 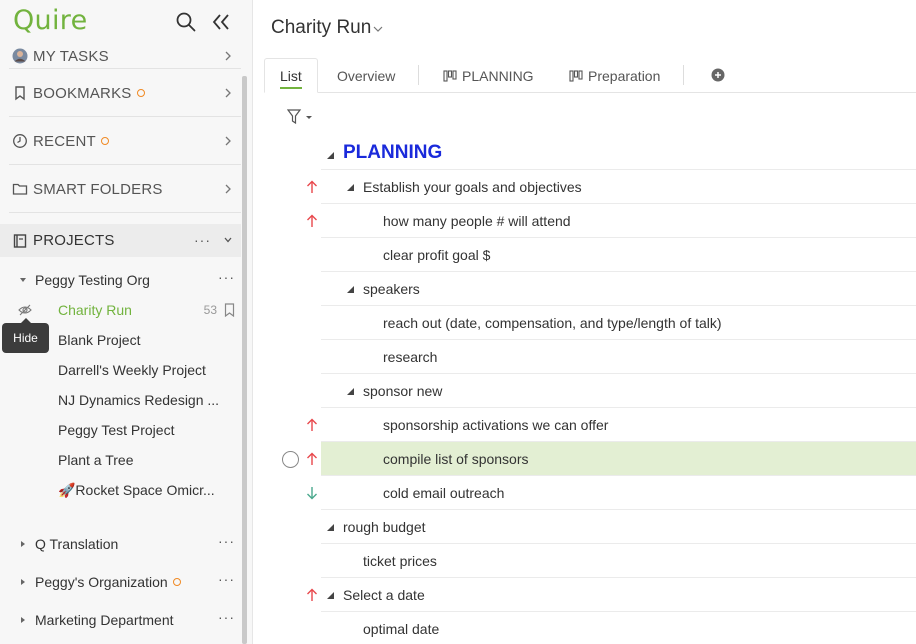 I want to click on org-peggy-testing-org: Peggy Testing Org ···, so click(x=120, y=280).